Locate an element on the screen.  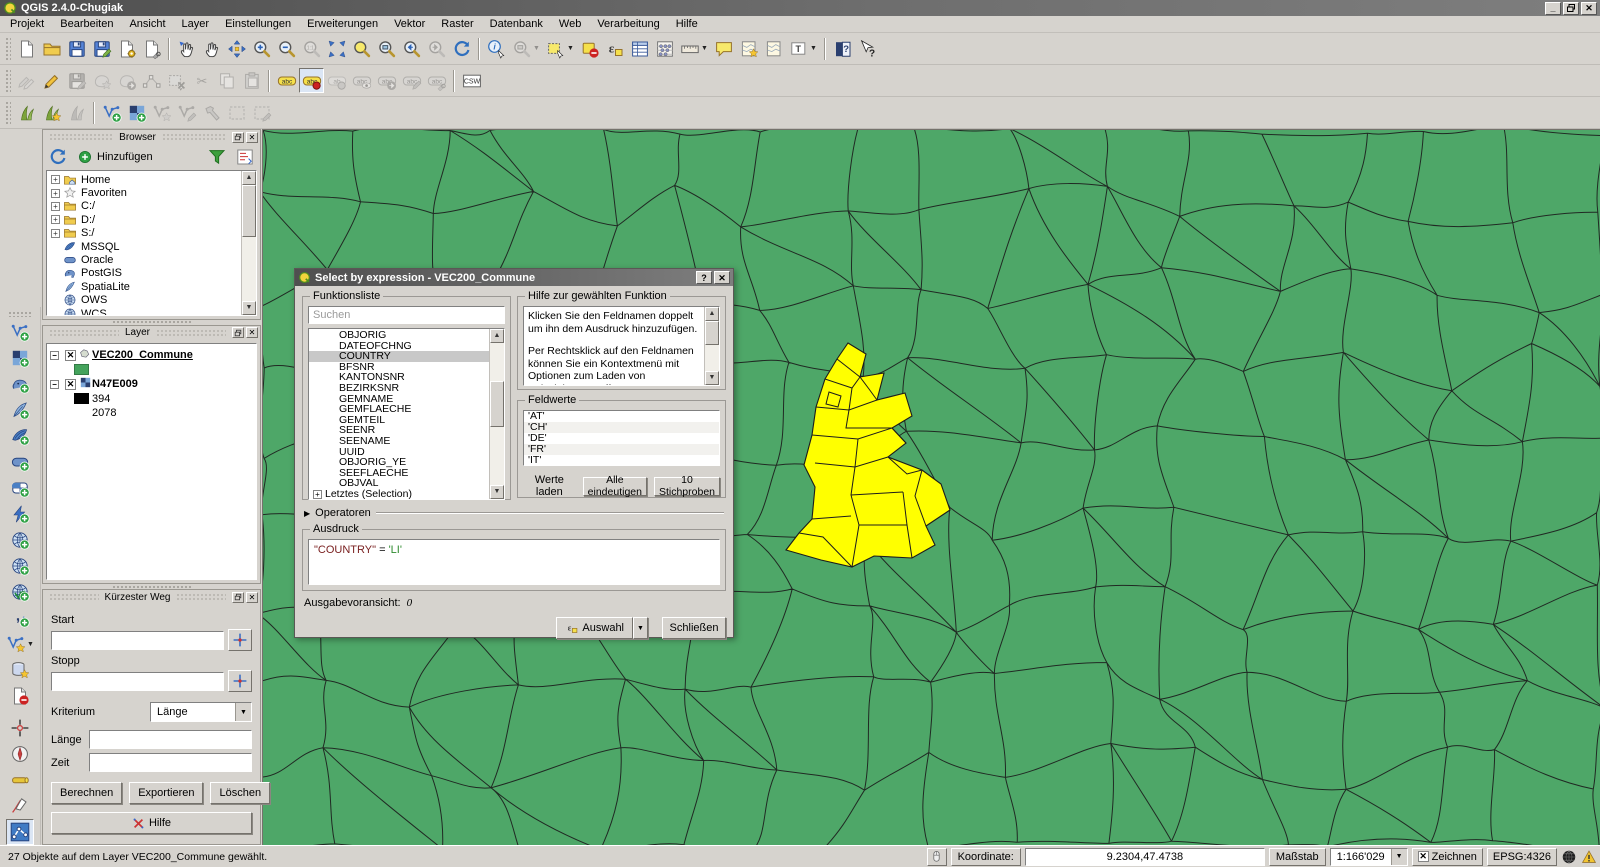
deselect-all-button is located at coordinates (589, 48).